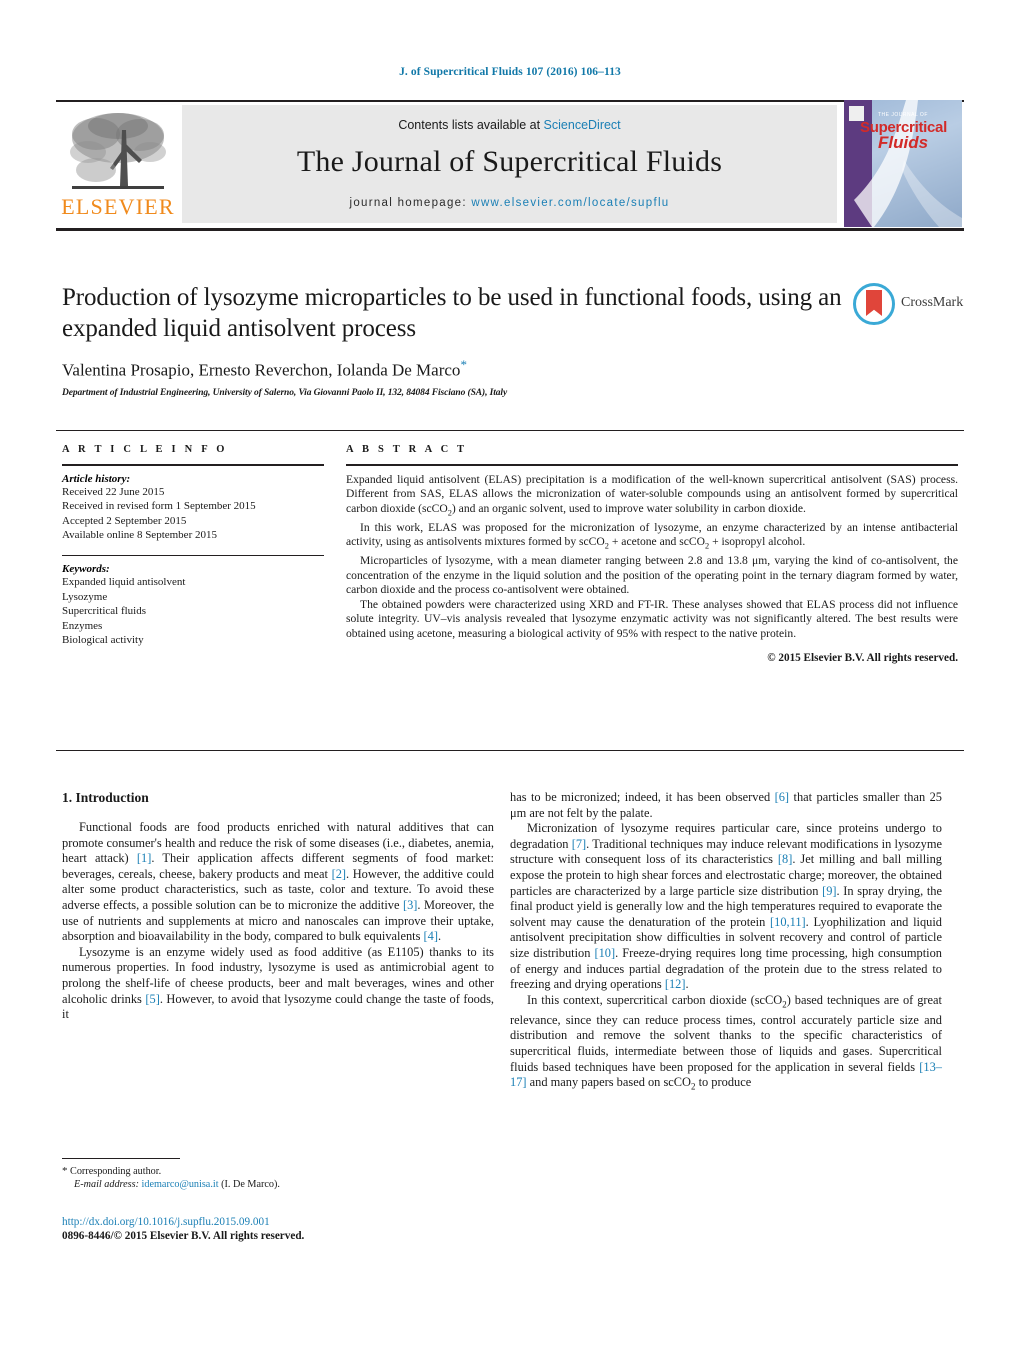 The height and width of the screenshot is (1351, 1020). Describe the element at coordinates (788, 922) in the screenshot. I see `citation-ref: [10,11]` at that location.